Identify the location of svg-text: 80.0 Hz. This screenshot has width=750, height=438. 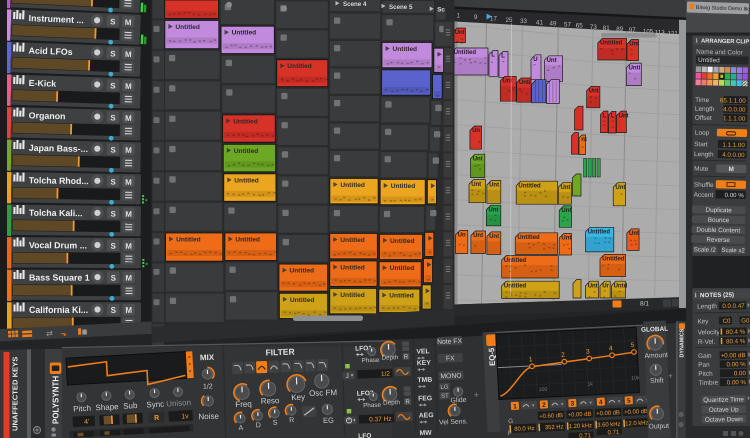
(524, 429).